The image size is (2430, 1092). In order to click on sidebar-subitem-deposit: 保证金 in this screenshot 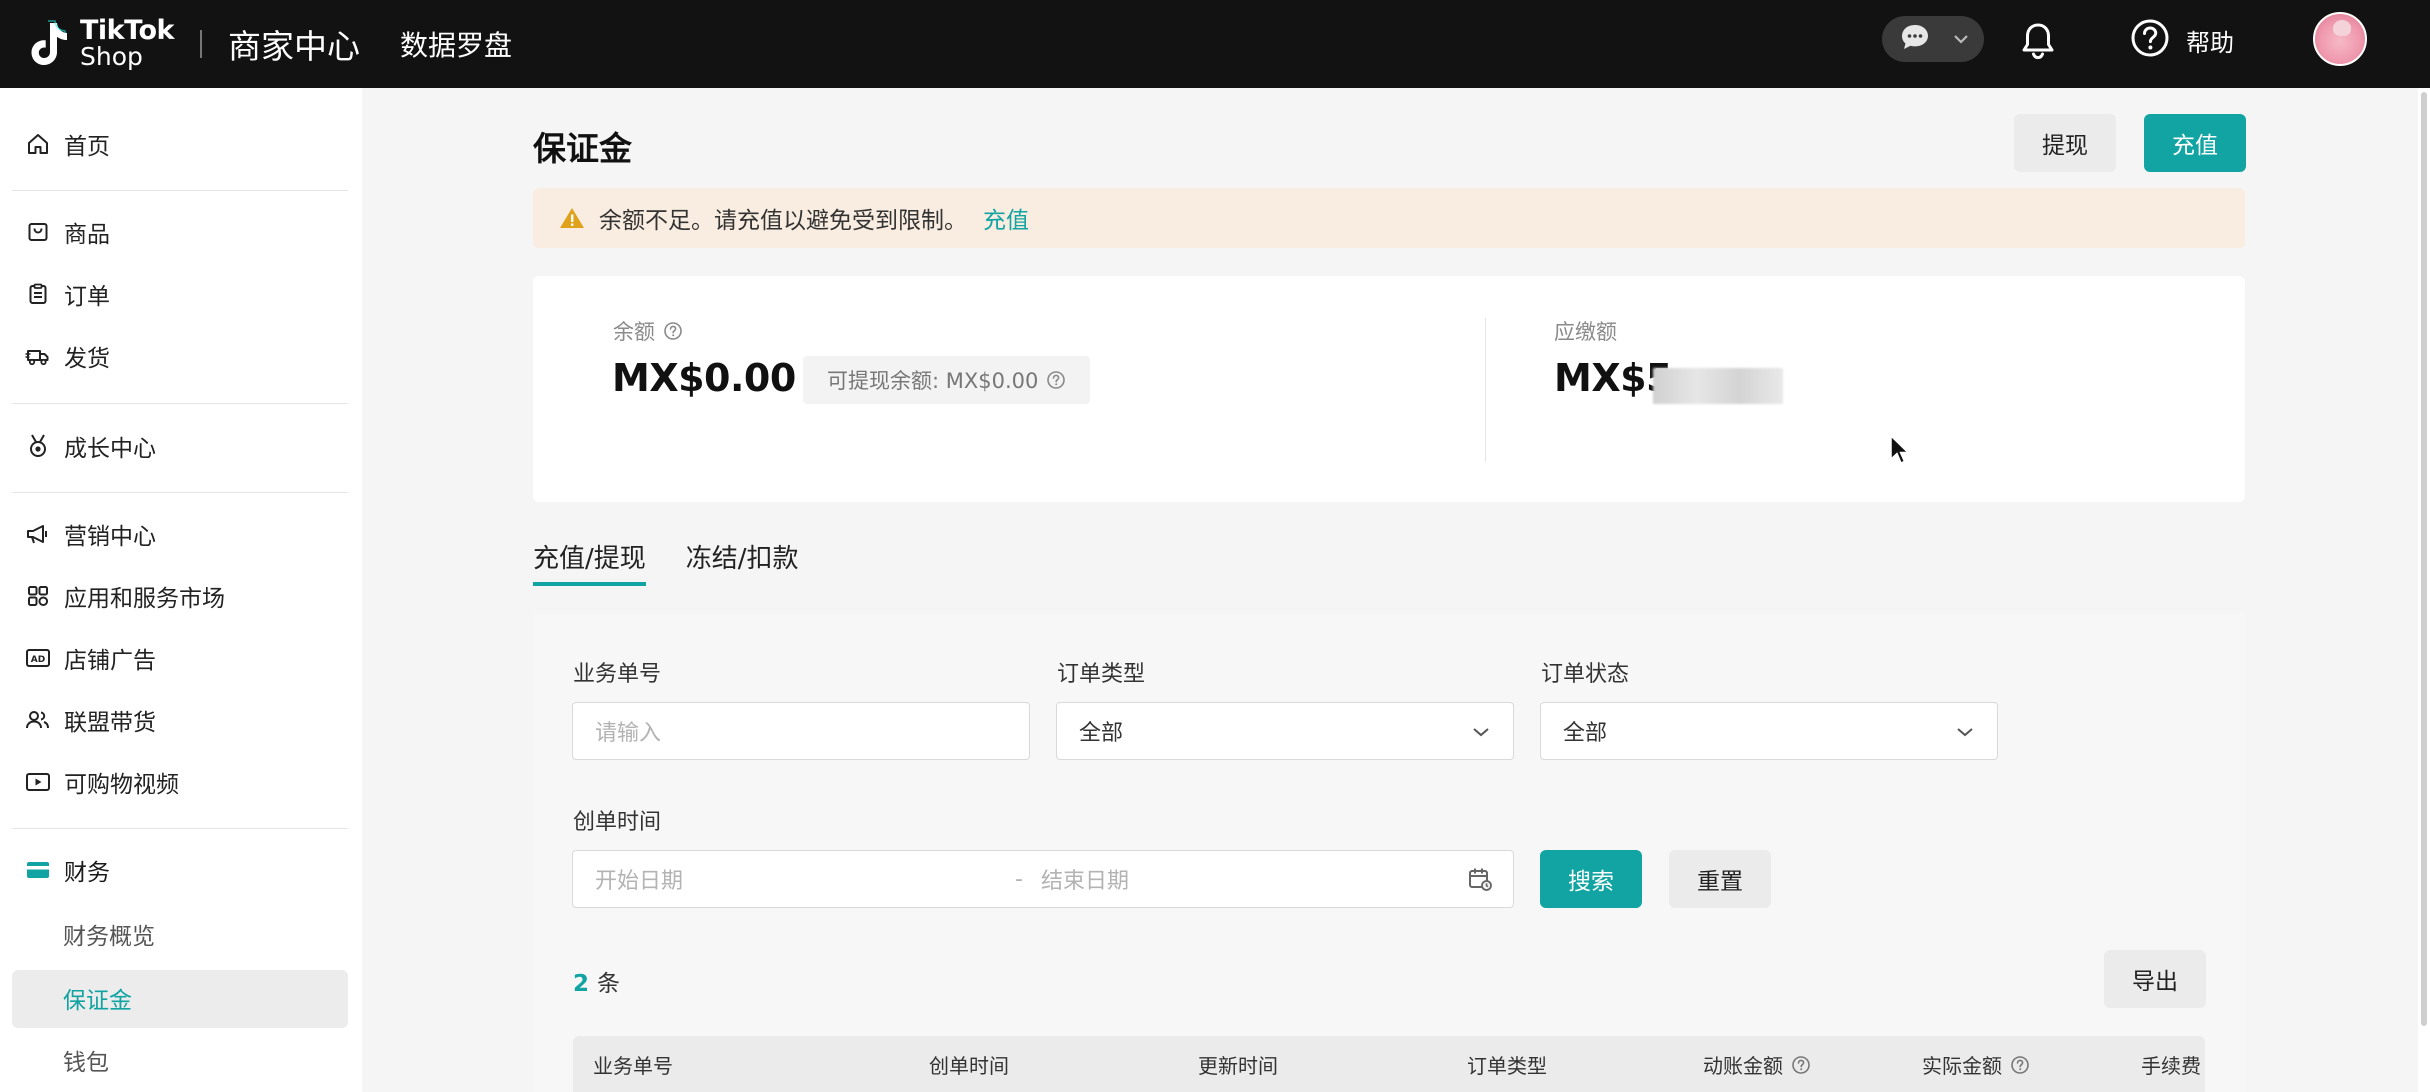, I will do `click(97, 998)`.